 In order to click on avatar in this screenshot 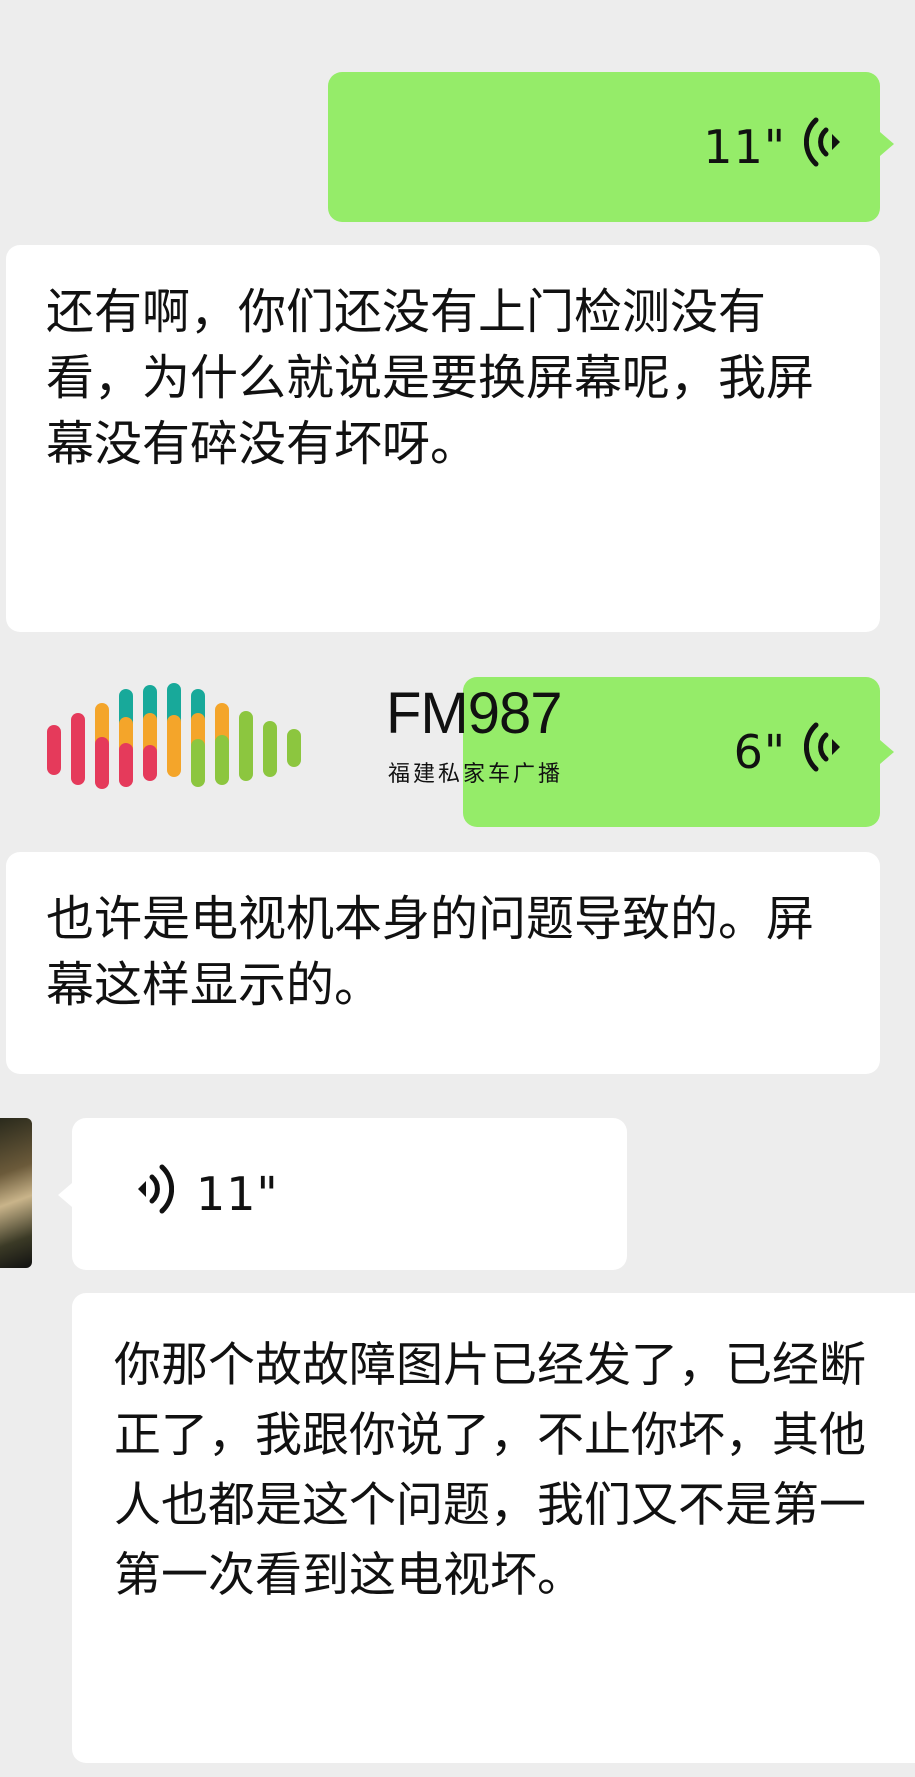, I will do `click(16, 1193)`.